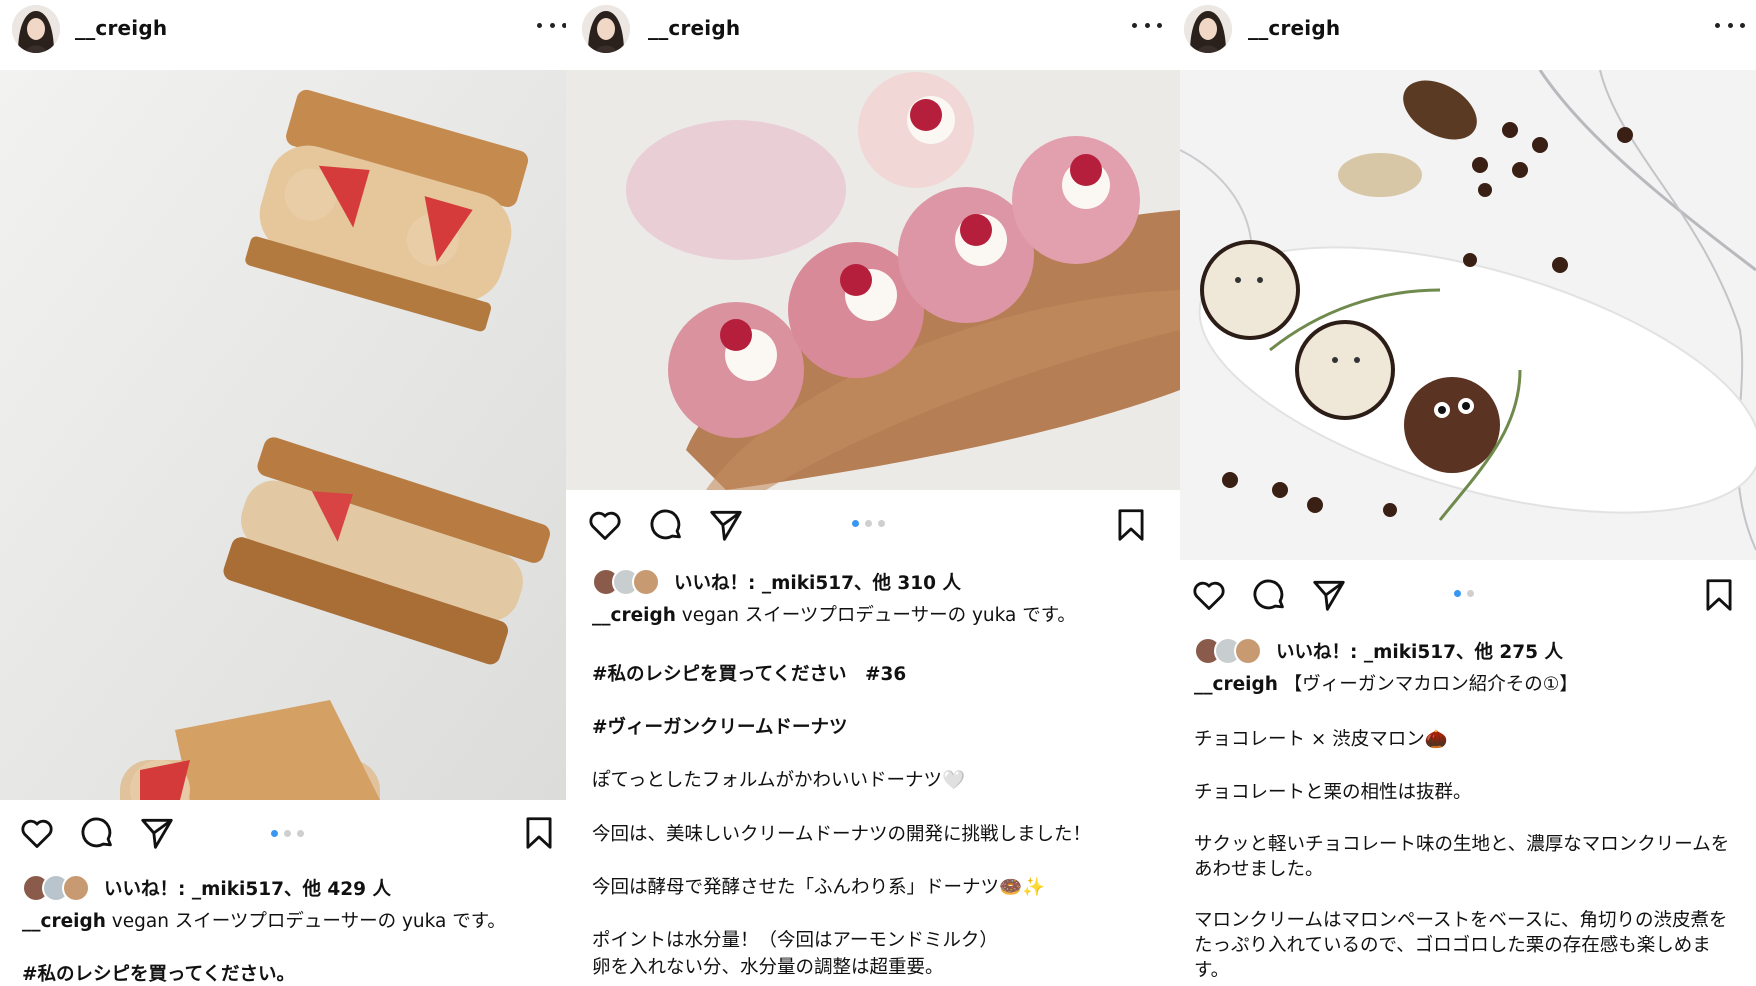  What do you see at coordinates (247, 889) in the screenshot?
I see `likes-text: いいね！: _miki517、他 429 人` at bounding box center [247, 889].